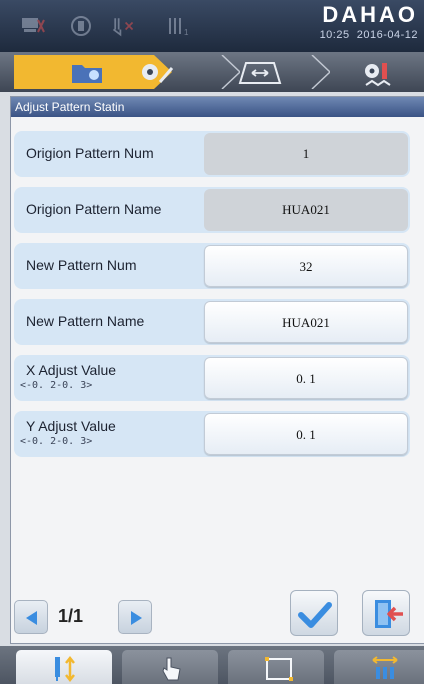 Image resolution: width=424 pixels, height=684 pixels. I want to click on needle-off-icon, so click(123, 27).